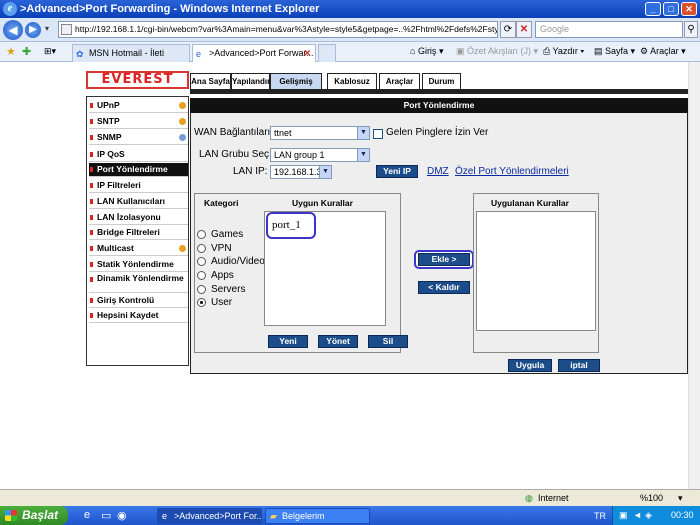 The image size is (700, 525). I want to click on print-button: ⎙ Yazdır ▾, so click(563, 51).